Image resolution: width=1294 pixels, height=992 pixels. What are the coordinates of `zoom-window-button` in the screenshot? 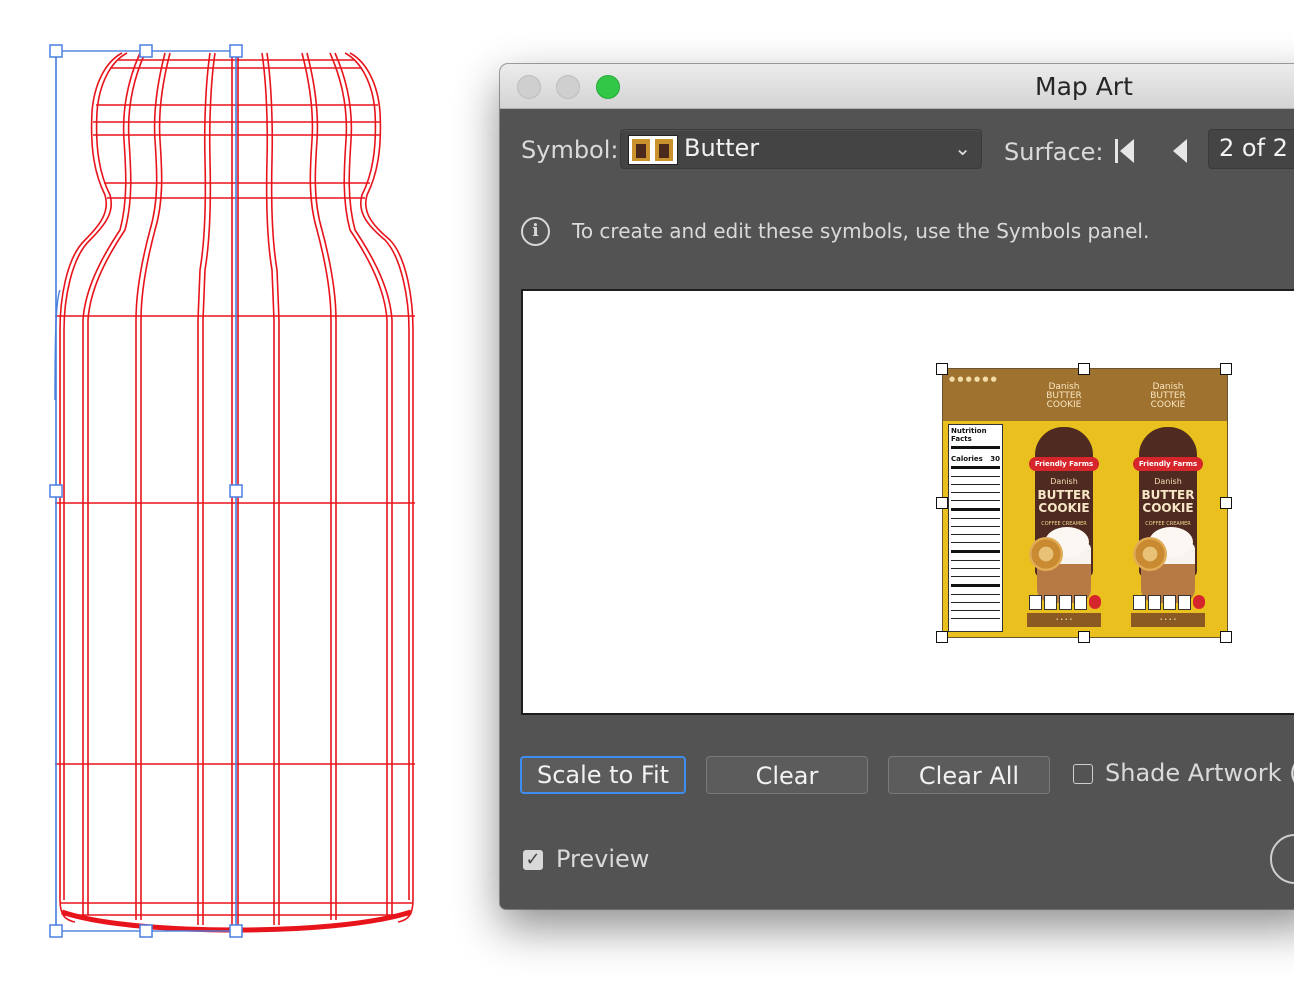 It's located at (608, 87).